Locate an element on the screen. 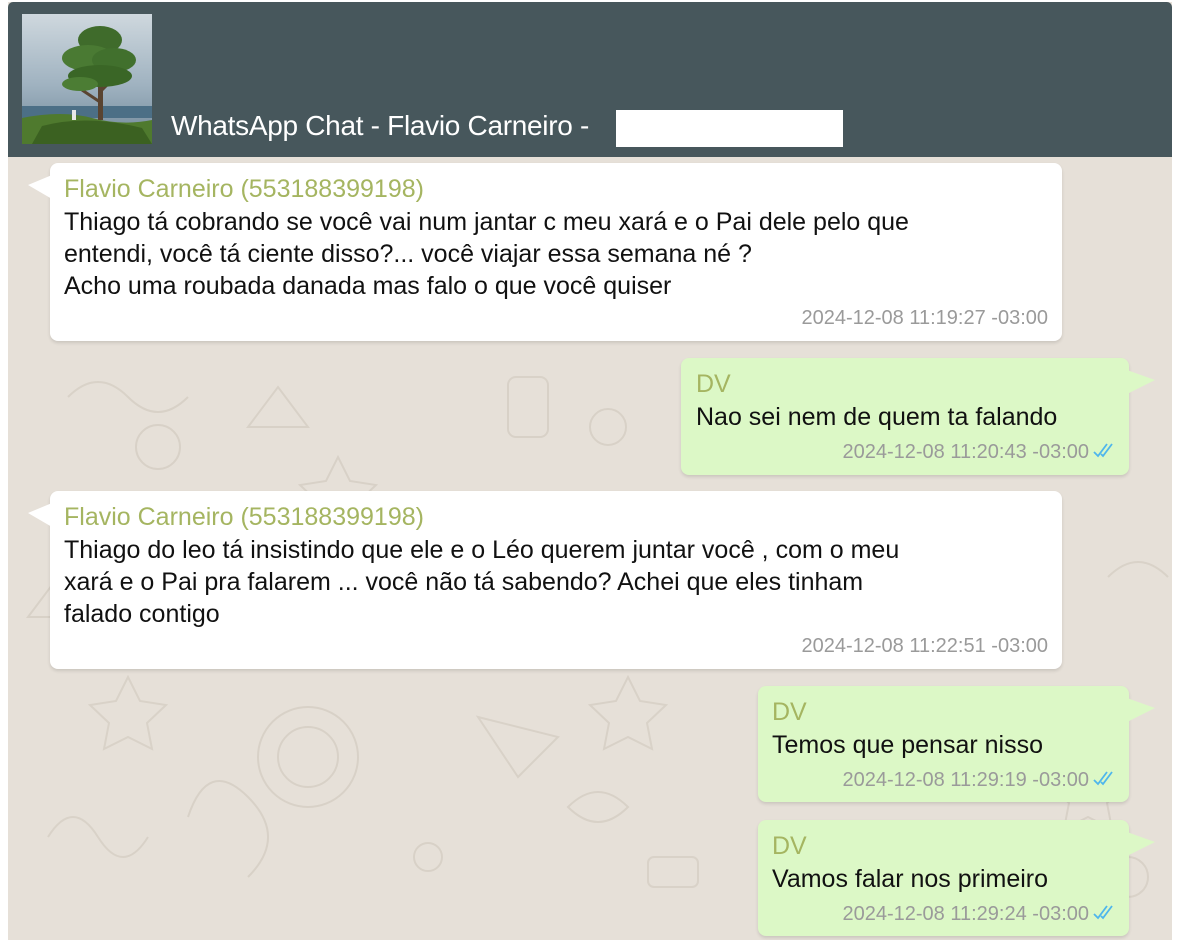 The width and height of the screenshot is (1179, 945). contact-avatar is located at coordinates (87, 79).